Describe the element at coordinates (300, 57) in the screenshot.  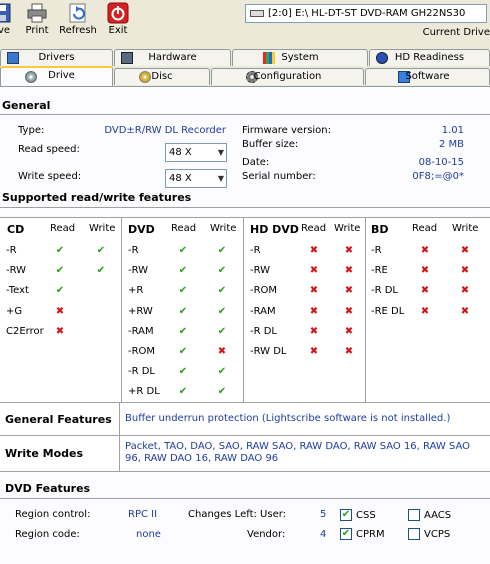
I see `tab-system: System` at that location.